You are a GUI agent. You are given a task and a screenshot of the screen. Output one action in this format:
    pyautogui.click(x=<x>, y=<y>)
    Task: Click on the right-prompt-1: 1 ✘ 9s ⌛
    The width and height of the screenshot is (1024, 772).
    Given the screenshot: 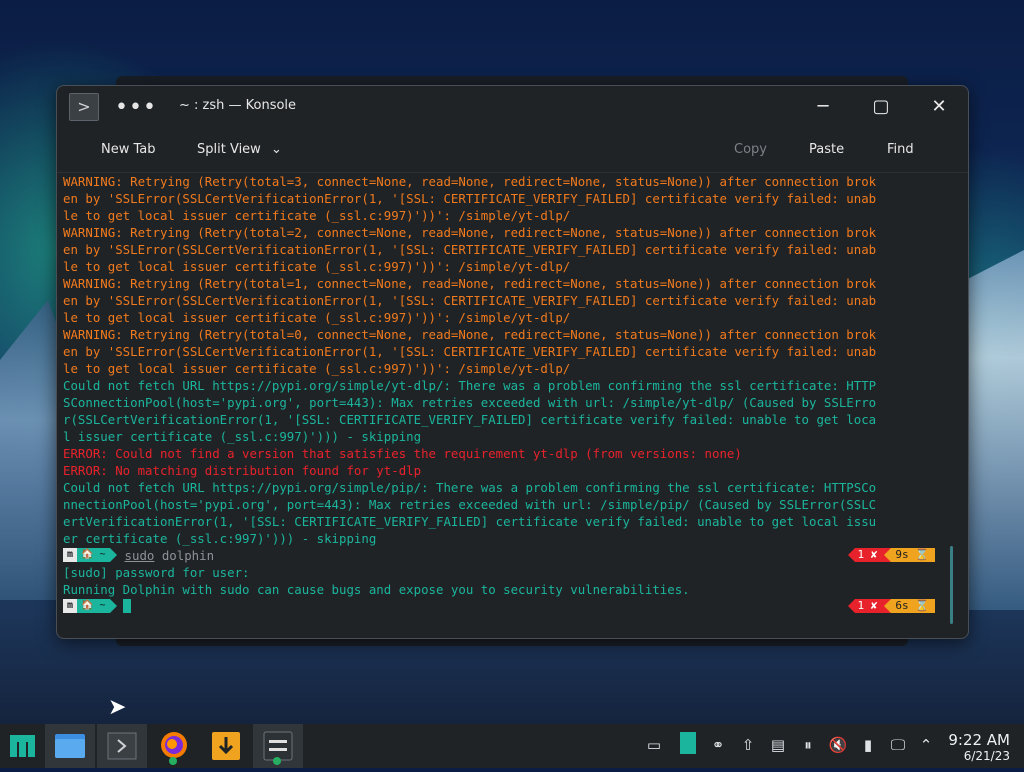 What is the action you would take?
    pyautogui.click(x=891, y=555)
    